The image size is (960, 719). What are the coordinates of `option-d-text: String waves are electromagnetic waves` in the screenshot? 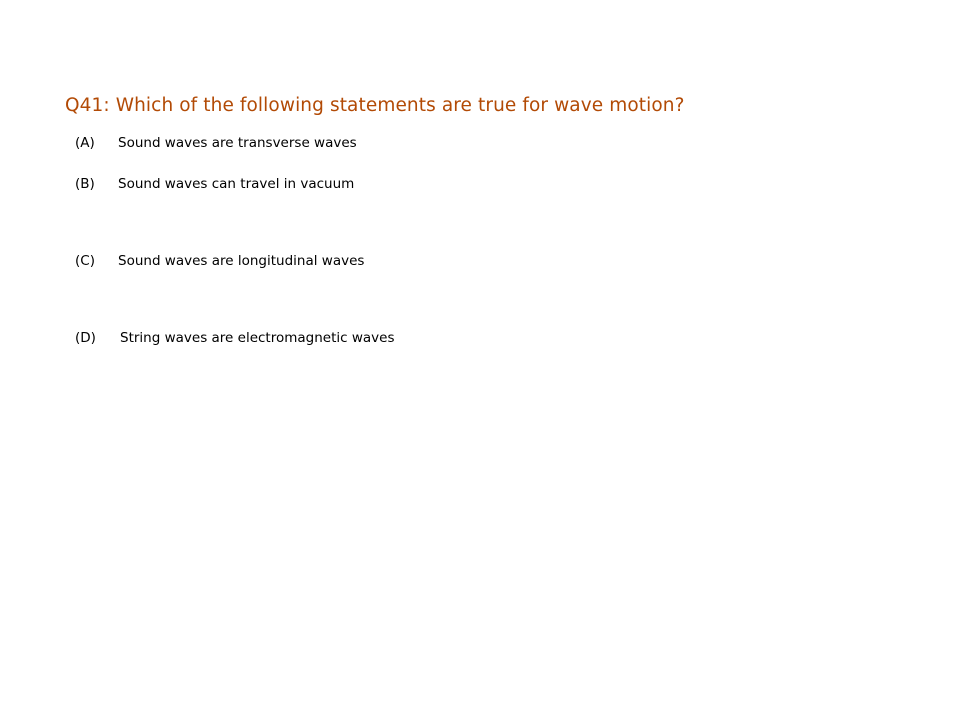 It's located at (257, 338).